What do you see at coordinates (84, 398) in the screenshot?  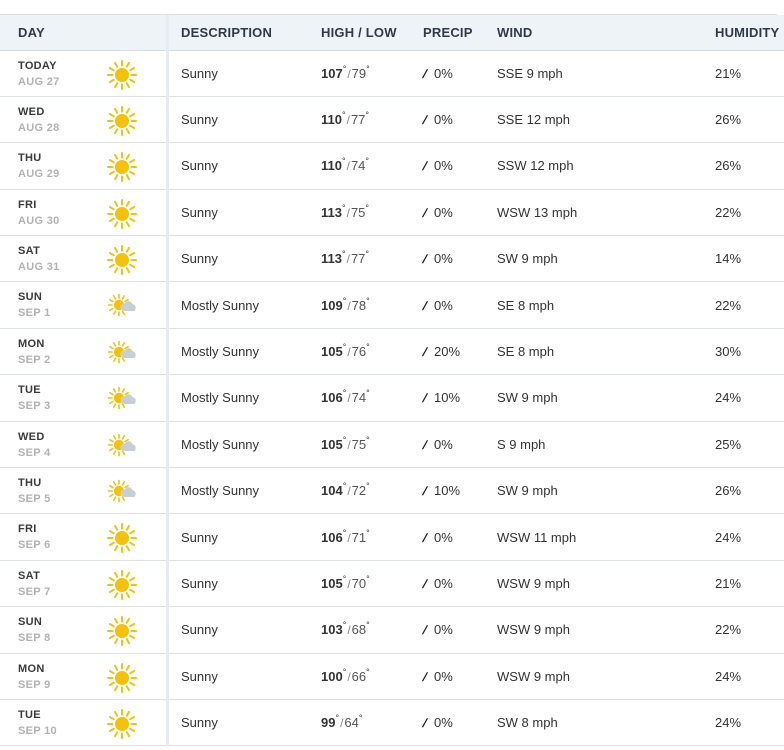 I see `day-cell: TUE SEP 3` at bounding box center [84, 398].